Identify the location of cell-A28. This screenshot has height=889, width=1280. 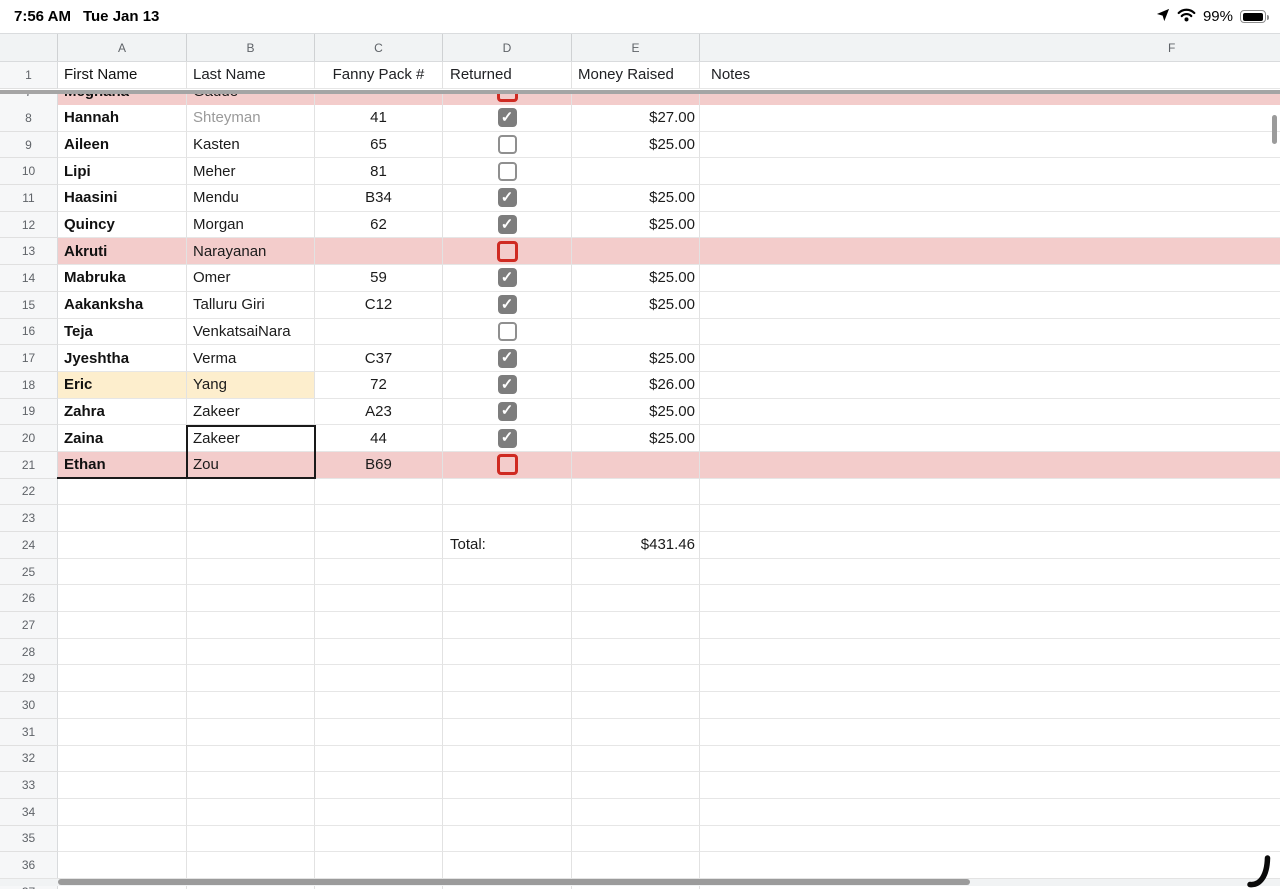
(122, 652).